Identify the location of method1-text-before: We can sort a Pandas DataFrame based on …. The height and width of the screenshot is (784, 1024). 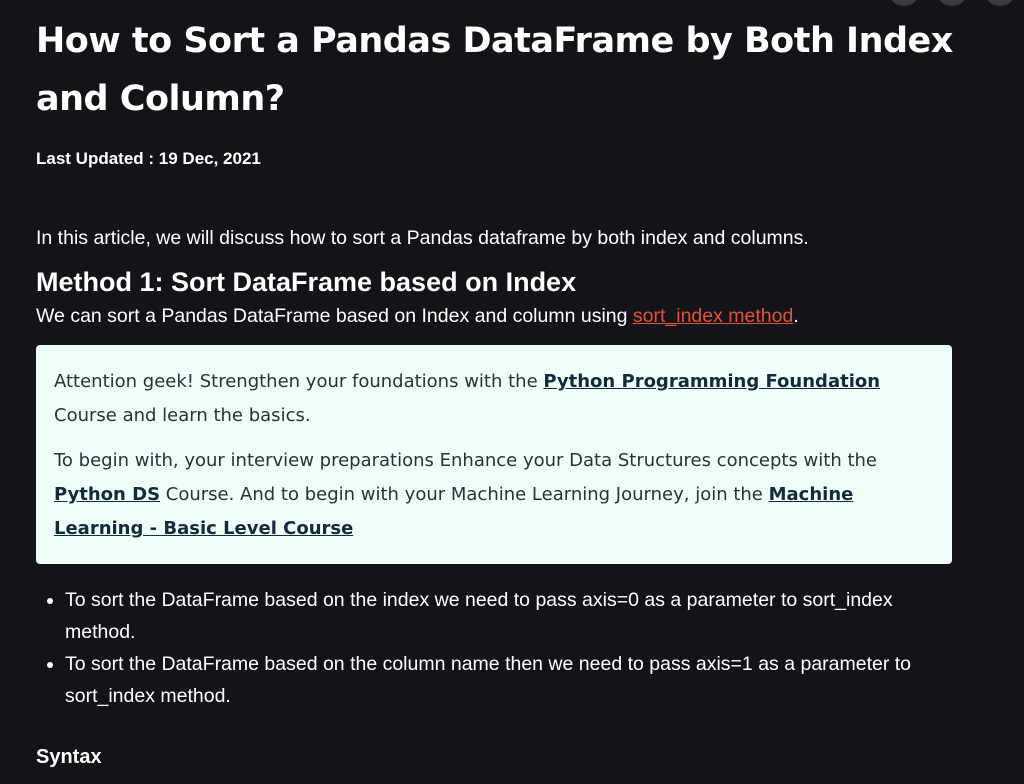
(334, 316).